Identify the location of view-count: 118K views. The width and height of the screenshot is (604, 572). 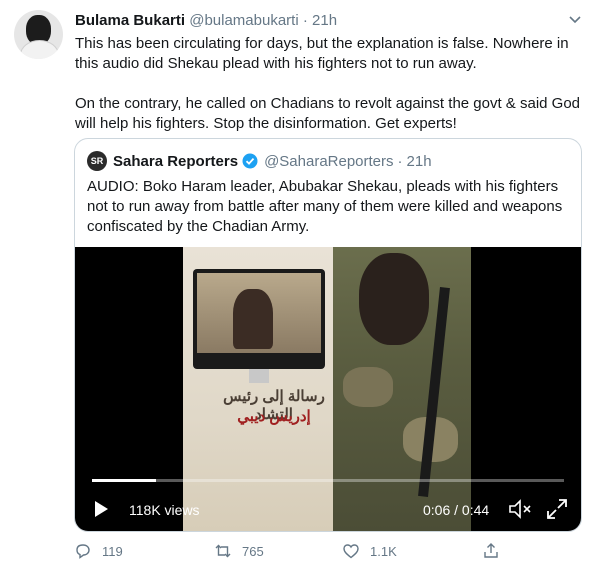
(164, 510).